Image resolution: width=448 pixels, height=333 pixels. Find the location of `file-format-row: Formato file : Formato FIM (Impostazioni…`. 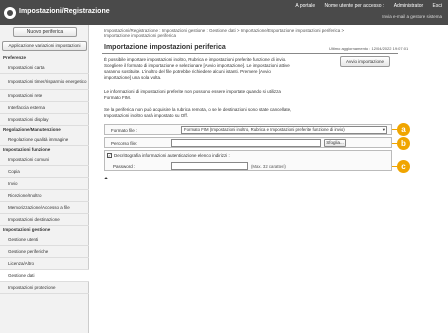

file-format-row: Formato file : Formato FIM (Impostazioni… is located at coordinates (248, 129).